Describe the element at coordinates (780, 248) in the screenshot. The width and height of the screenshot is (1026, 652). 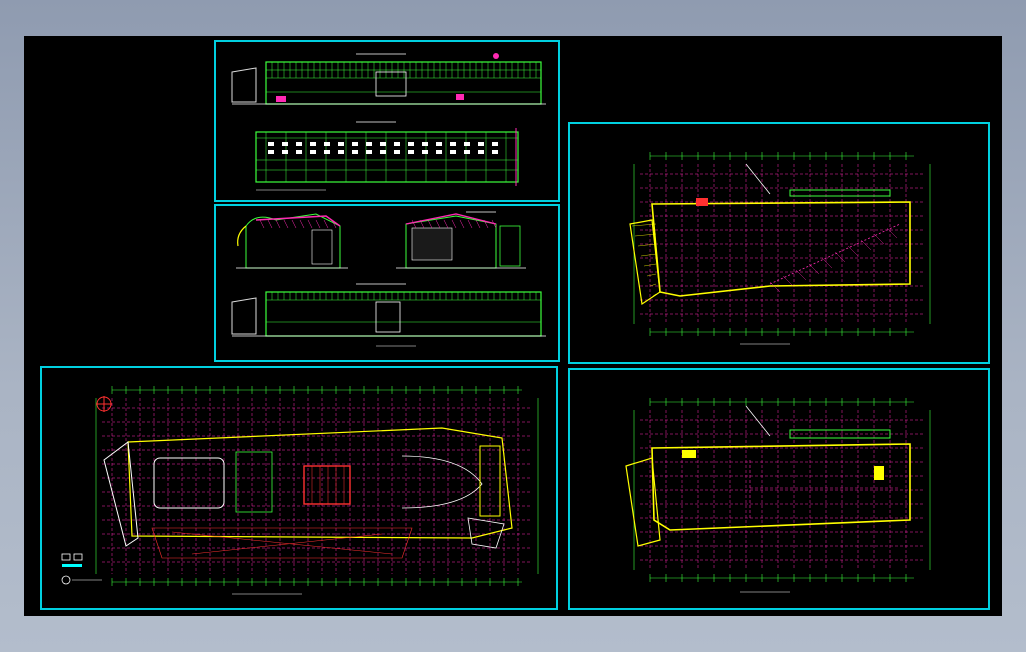
I see `plan-upper-drawing` at that location.